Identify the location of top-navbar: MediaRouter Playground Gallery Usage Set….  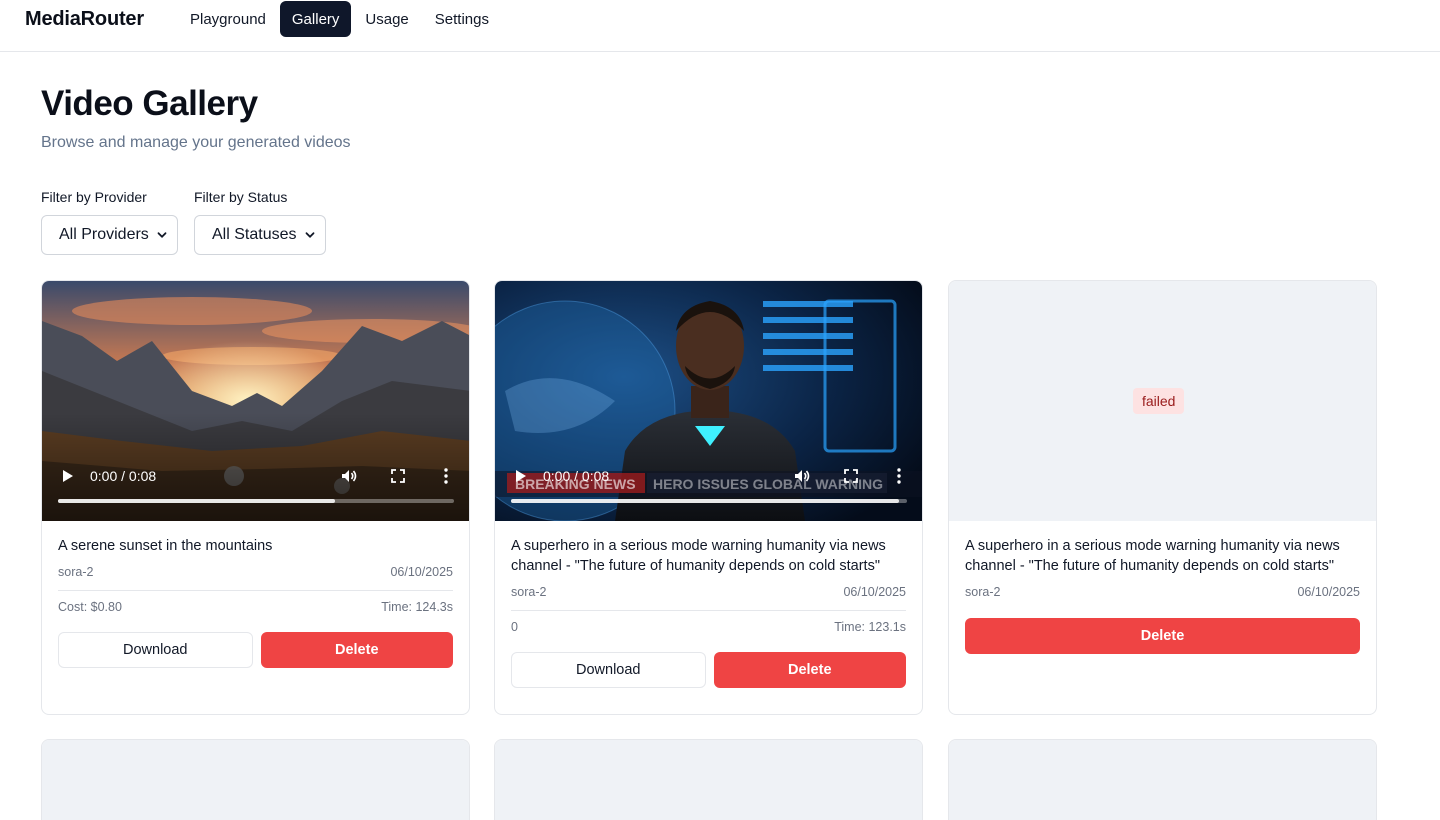
(720, 26).